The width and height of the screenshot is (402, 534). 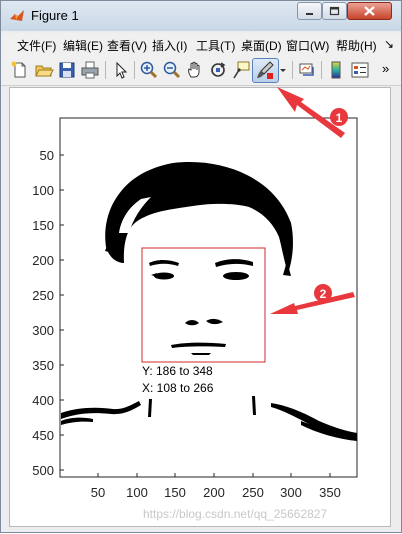 What do you see at coordinates (235, 514) in the screenshot?
I see `watermark: https://blog.csdn.net/qq_25662827` at bounding box center [235, 514].